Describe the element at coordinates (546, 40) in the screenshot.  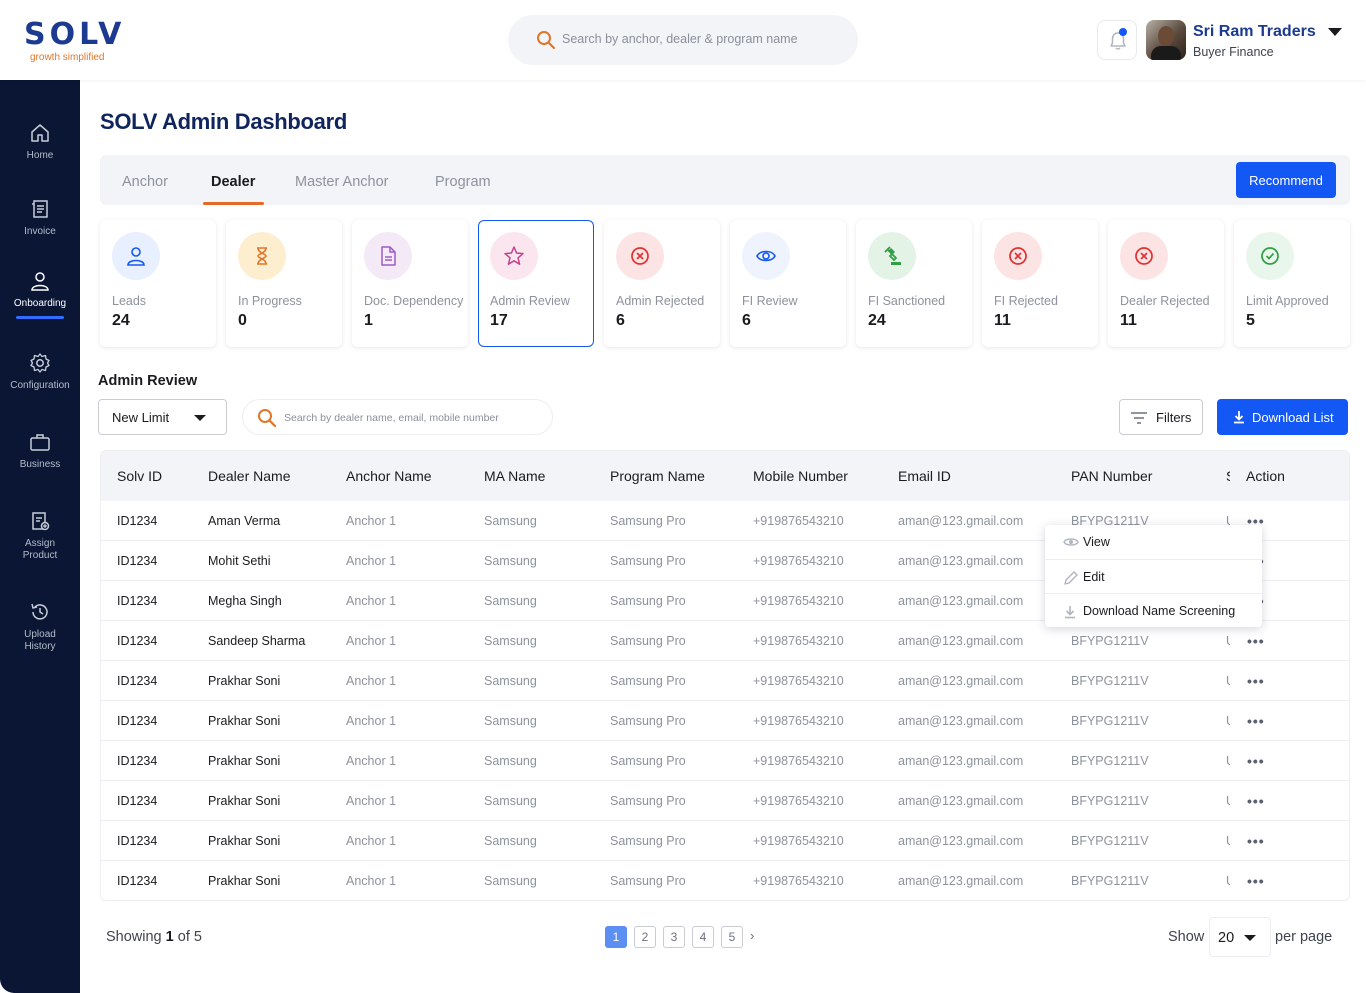
I see `search-icon` at that location.